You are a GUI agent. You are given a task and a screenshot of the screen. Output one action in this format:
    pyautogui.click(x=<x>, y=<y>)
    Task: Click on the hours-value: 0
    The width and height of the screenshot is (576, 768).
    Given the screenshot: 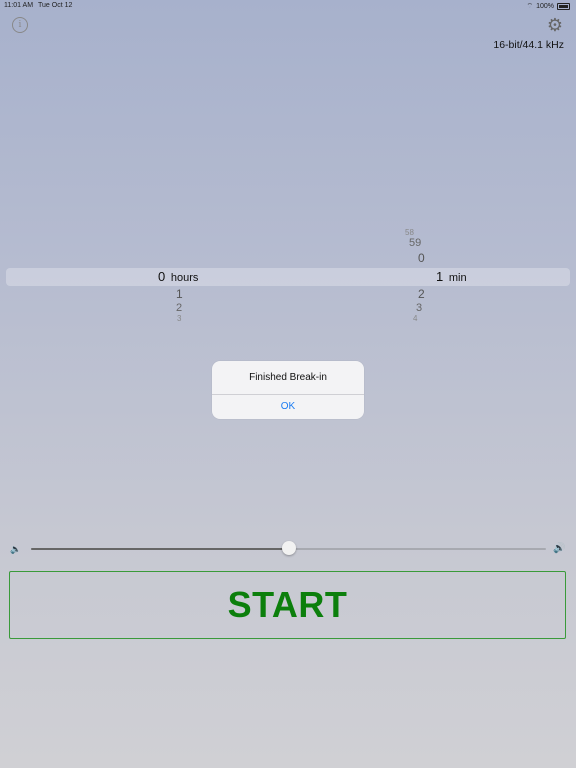 What is the action you would take?
    pyautogui.click(x=162, y=276)
    